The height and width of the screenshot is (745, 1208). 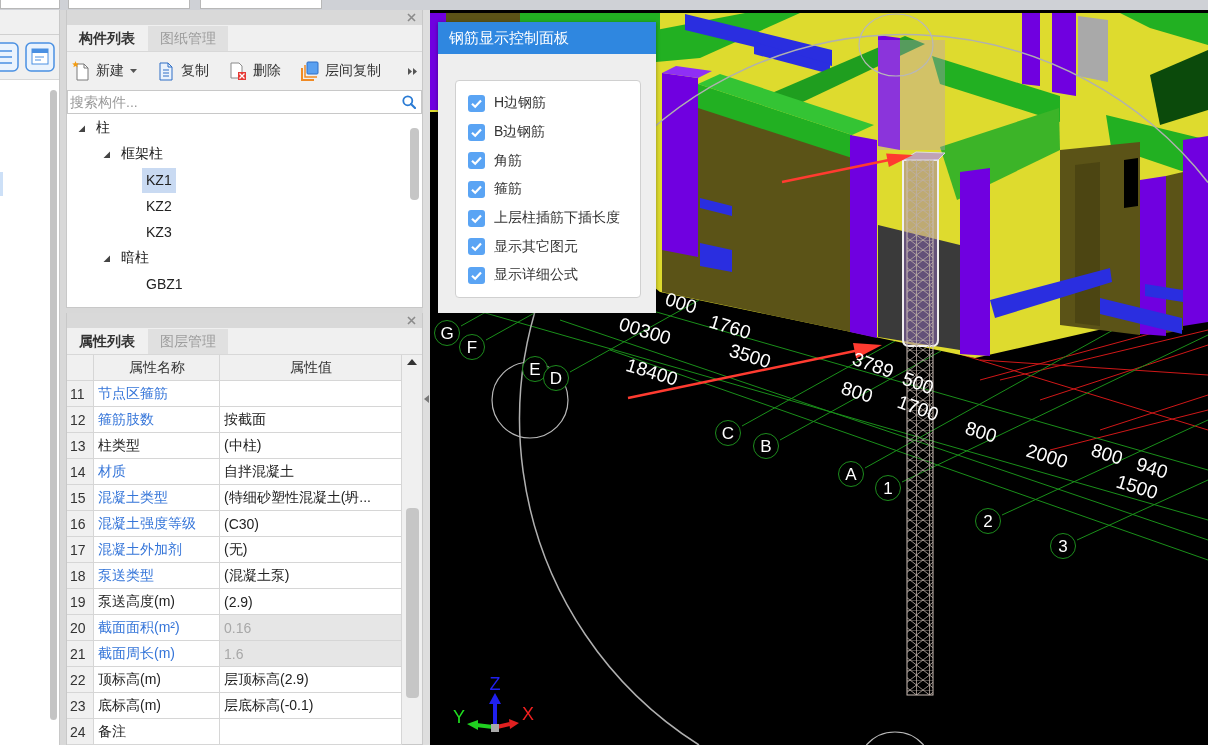 What do you see at coordinates (536, 246) in the screenshot?
I see `checkbox-label: 显示其它图元` at bounding box center [536, 246].